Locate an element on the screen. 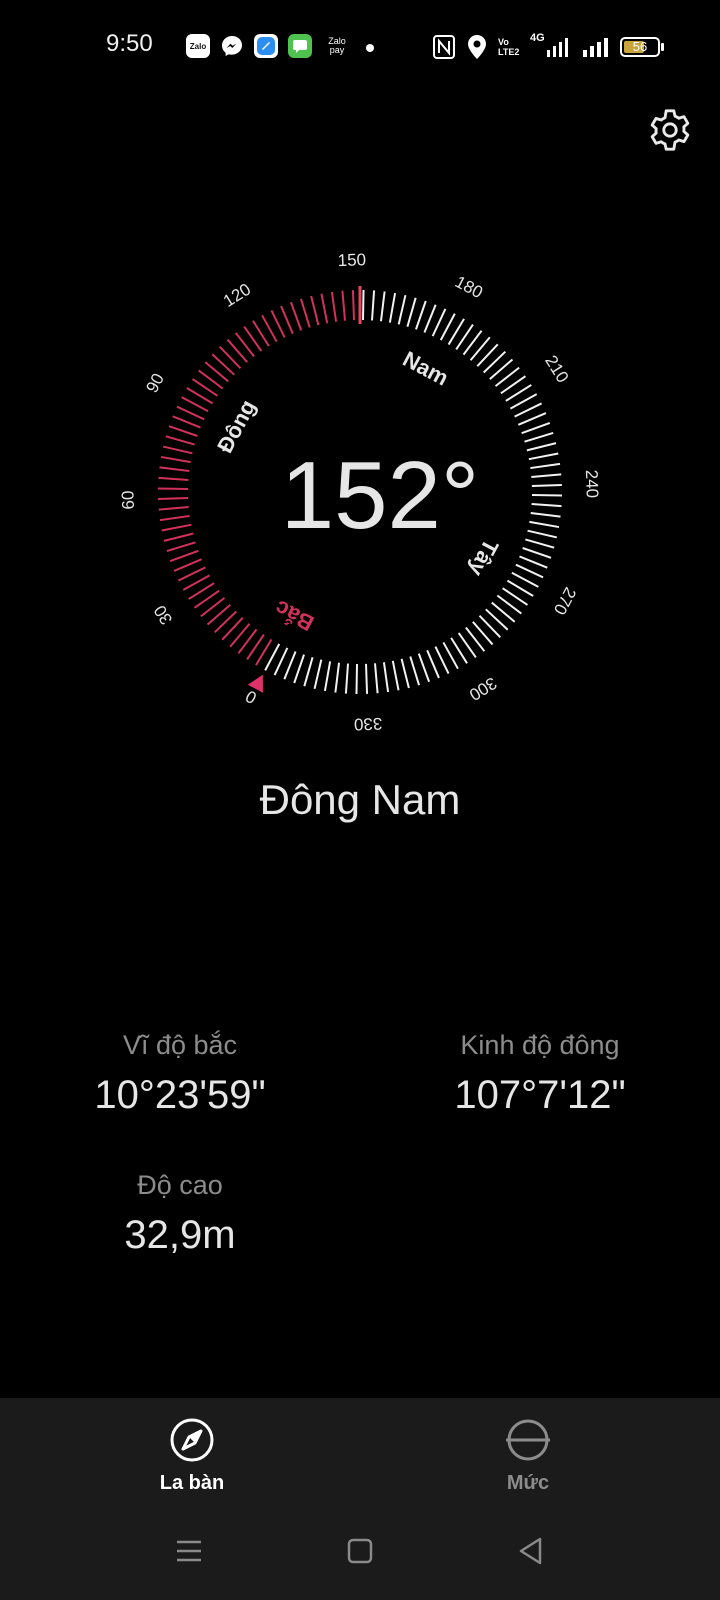  degree-label: 90 is located at coordinates (155, 383).